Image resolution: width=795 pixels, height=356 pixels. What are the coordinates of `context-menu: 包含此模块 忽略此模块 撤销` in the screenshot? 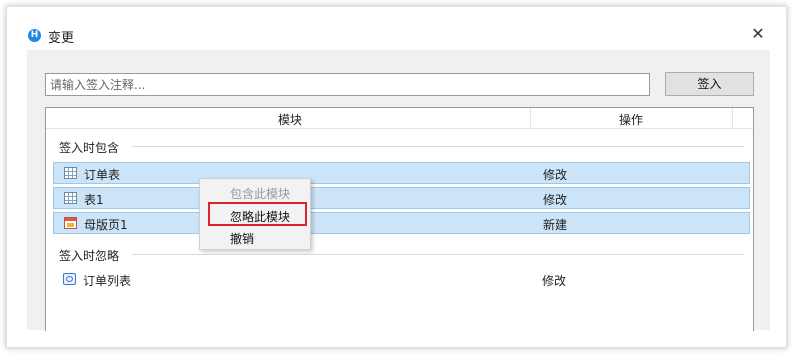 It's located at (255, 214).